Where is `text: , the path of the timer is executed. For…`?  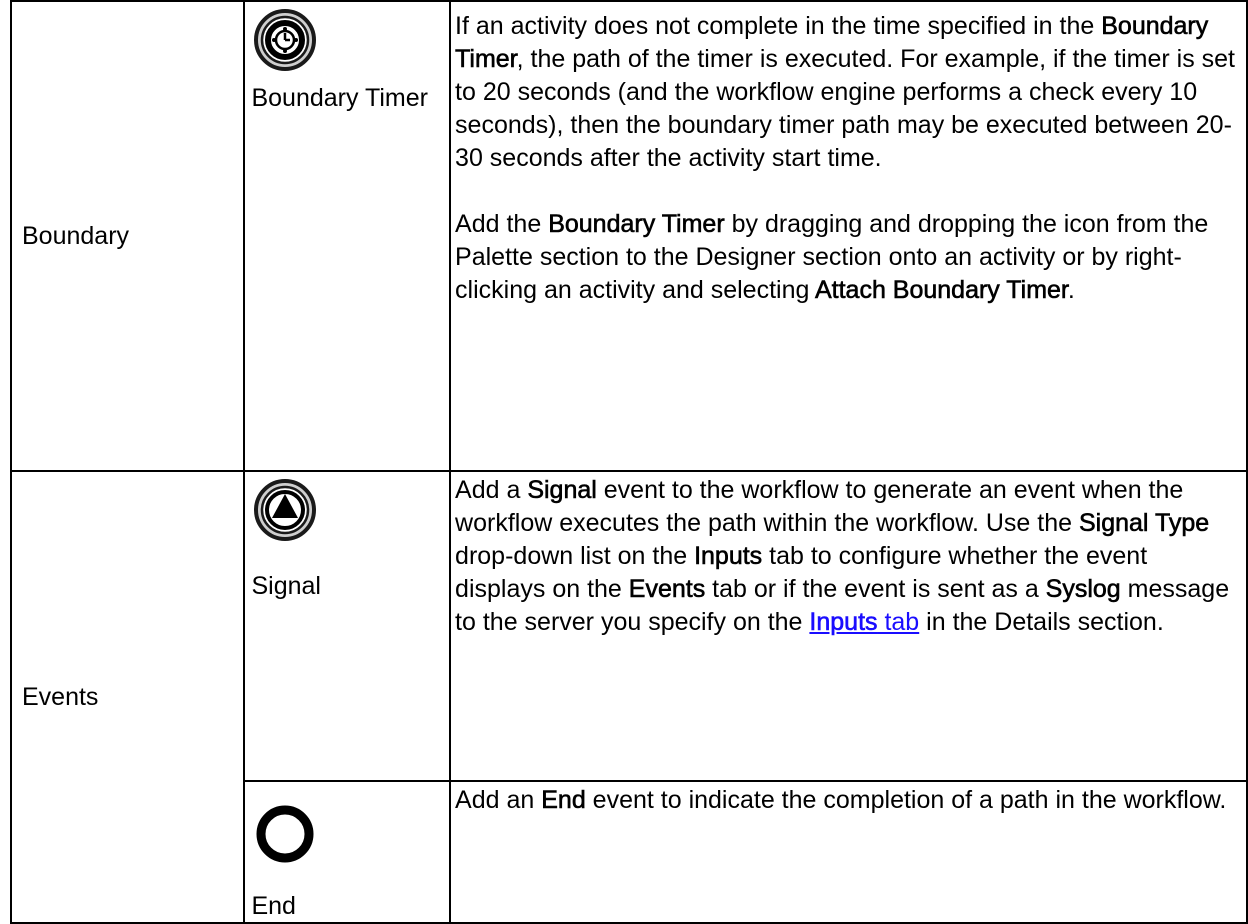
text: , the path of the timer is executed. For… is located at coordinates (845, 108).